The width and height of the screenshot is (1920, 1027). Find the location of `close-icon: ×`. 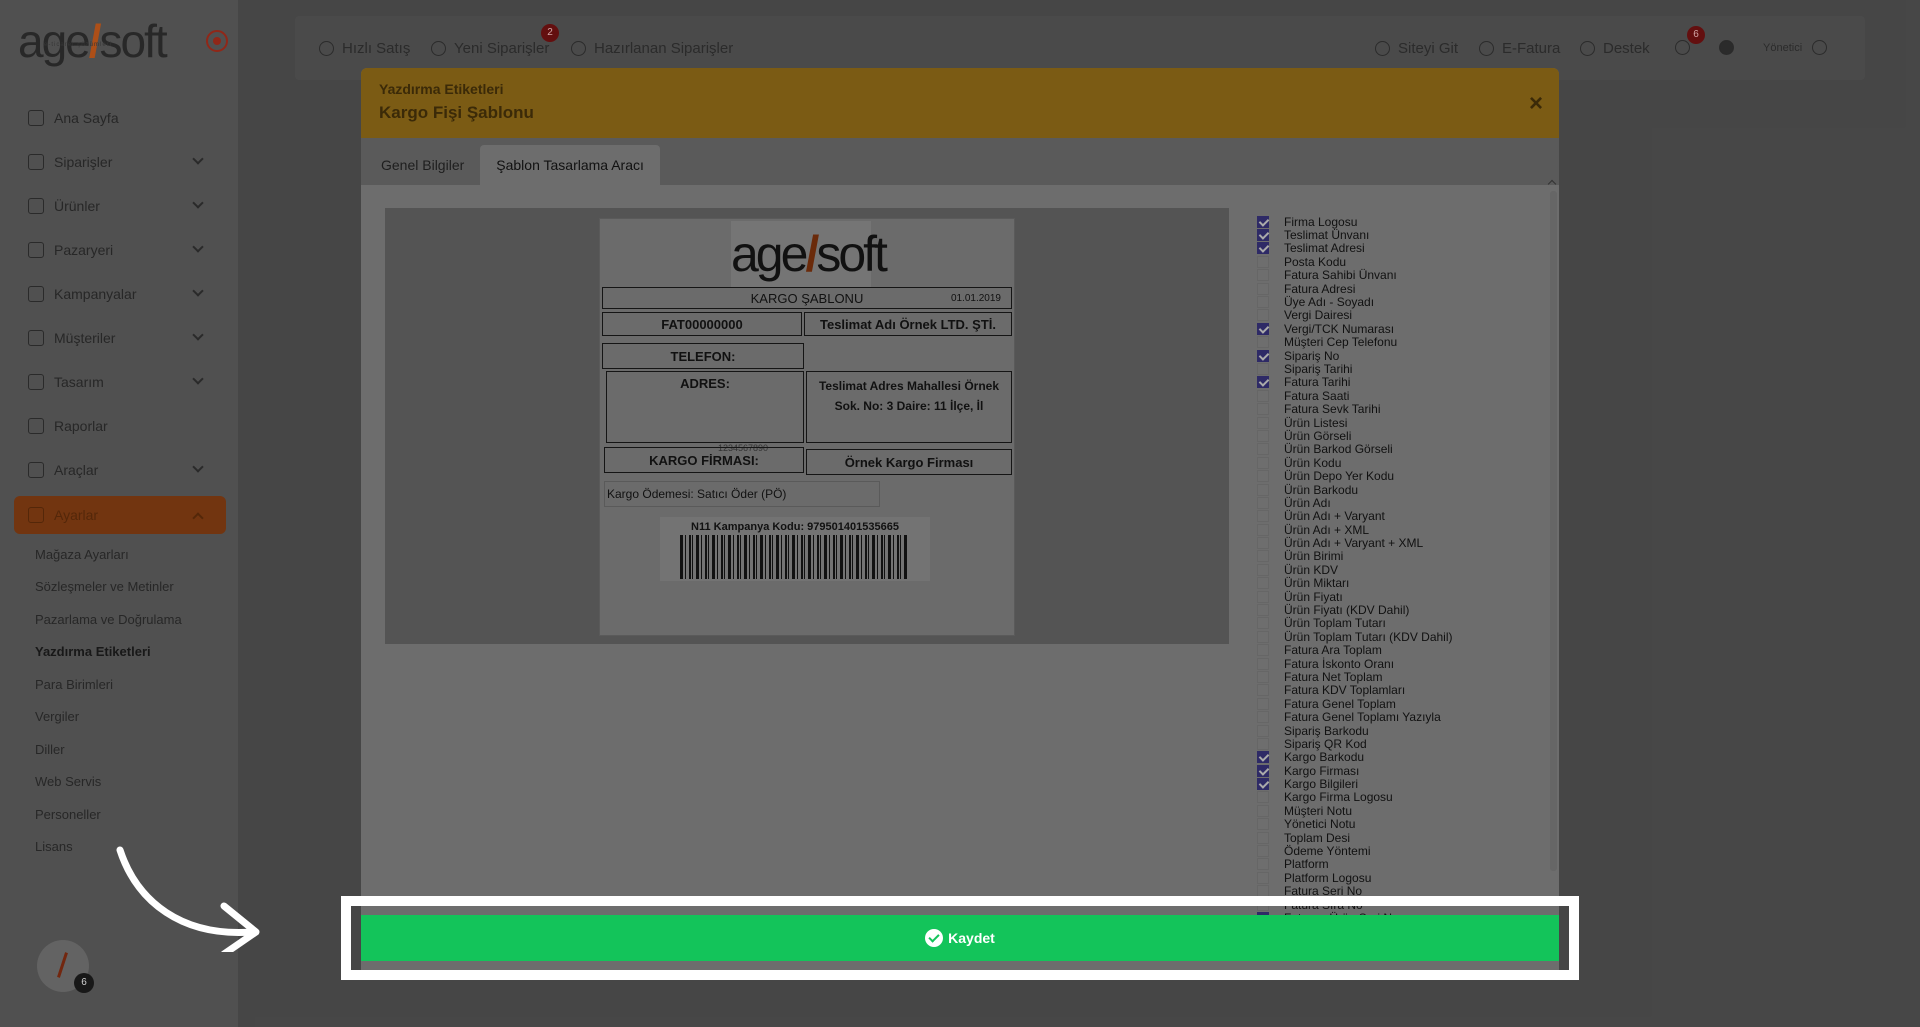

close-icon: × is located at coordinates (1536, 104).